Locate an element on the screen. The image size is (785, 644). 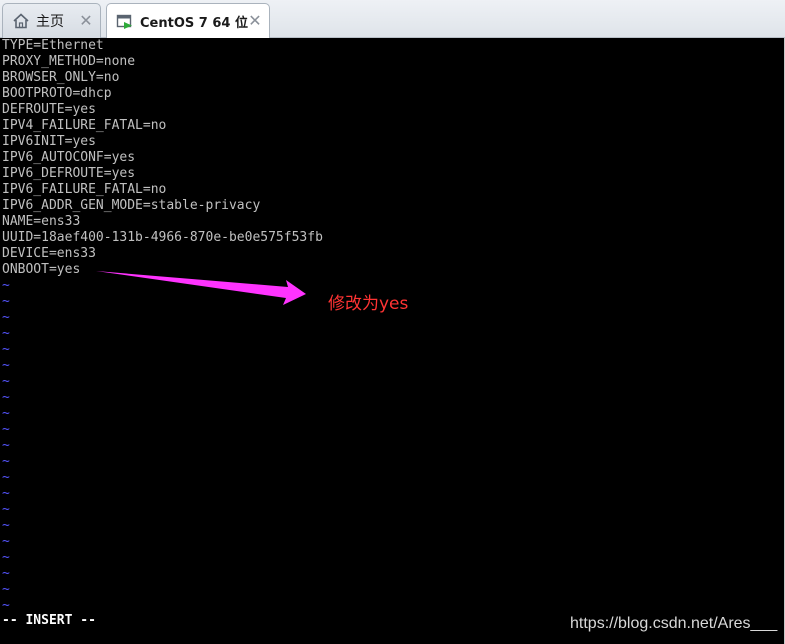
config-line-onboot: ONBOOT=yes is located at coordinates (41, 269).